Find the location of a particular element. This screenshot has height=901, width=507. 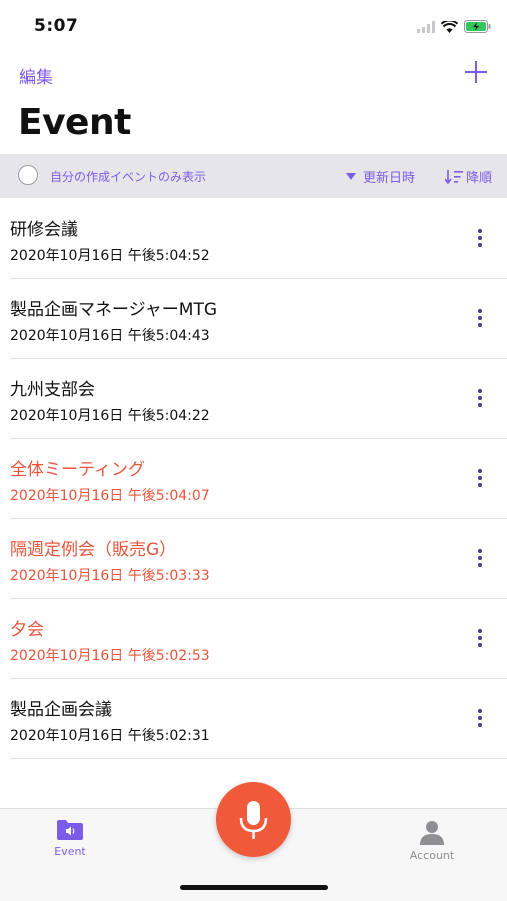

event-row: 隔週定例会（販売G） 2020年10月16日 午後5:03:33 is located at coordinates (258, 559).